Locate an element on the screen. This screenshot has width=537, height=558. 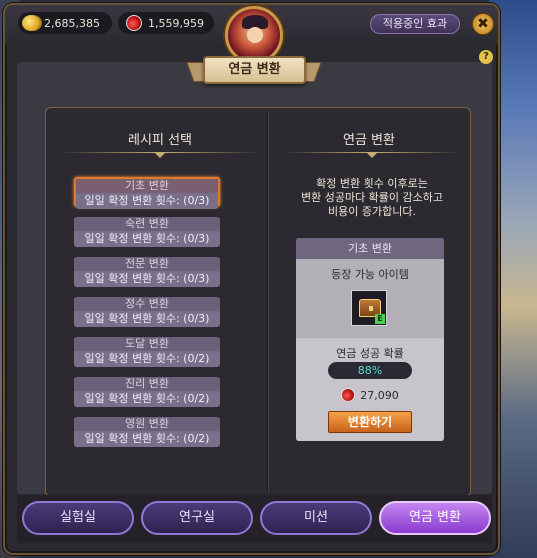
tab-mission: 미션 is located at coordinates (316, 518).